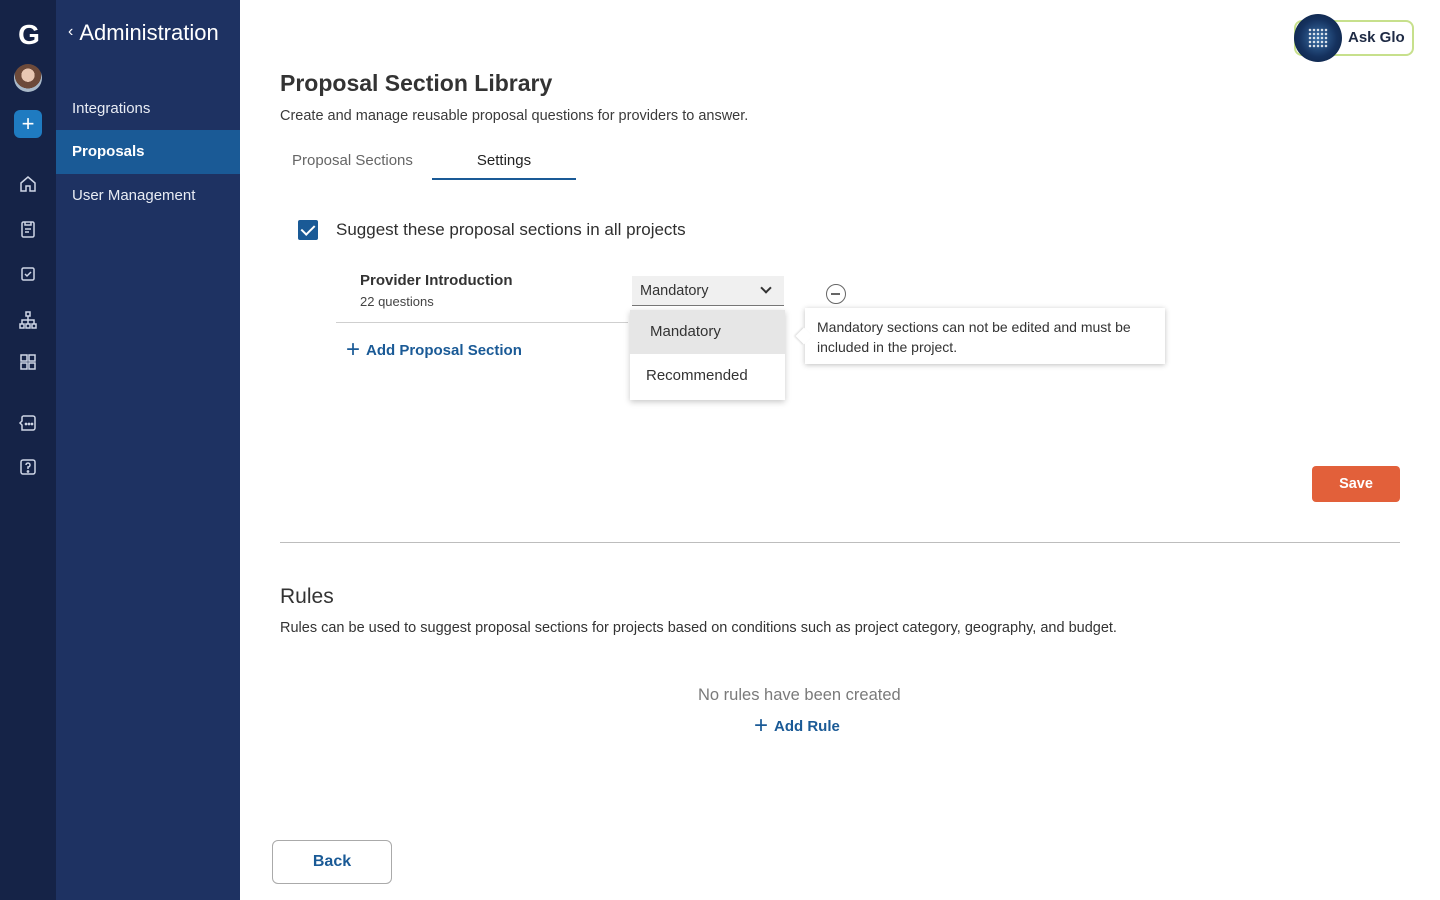 The image size is (1440, 900). What do you see at coordinates (307, 596) in the screenshot?
I see `rules-title: Rules` at bounding box center [307, 596].